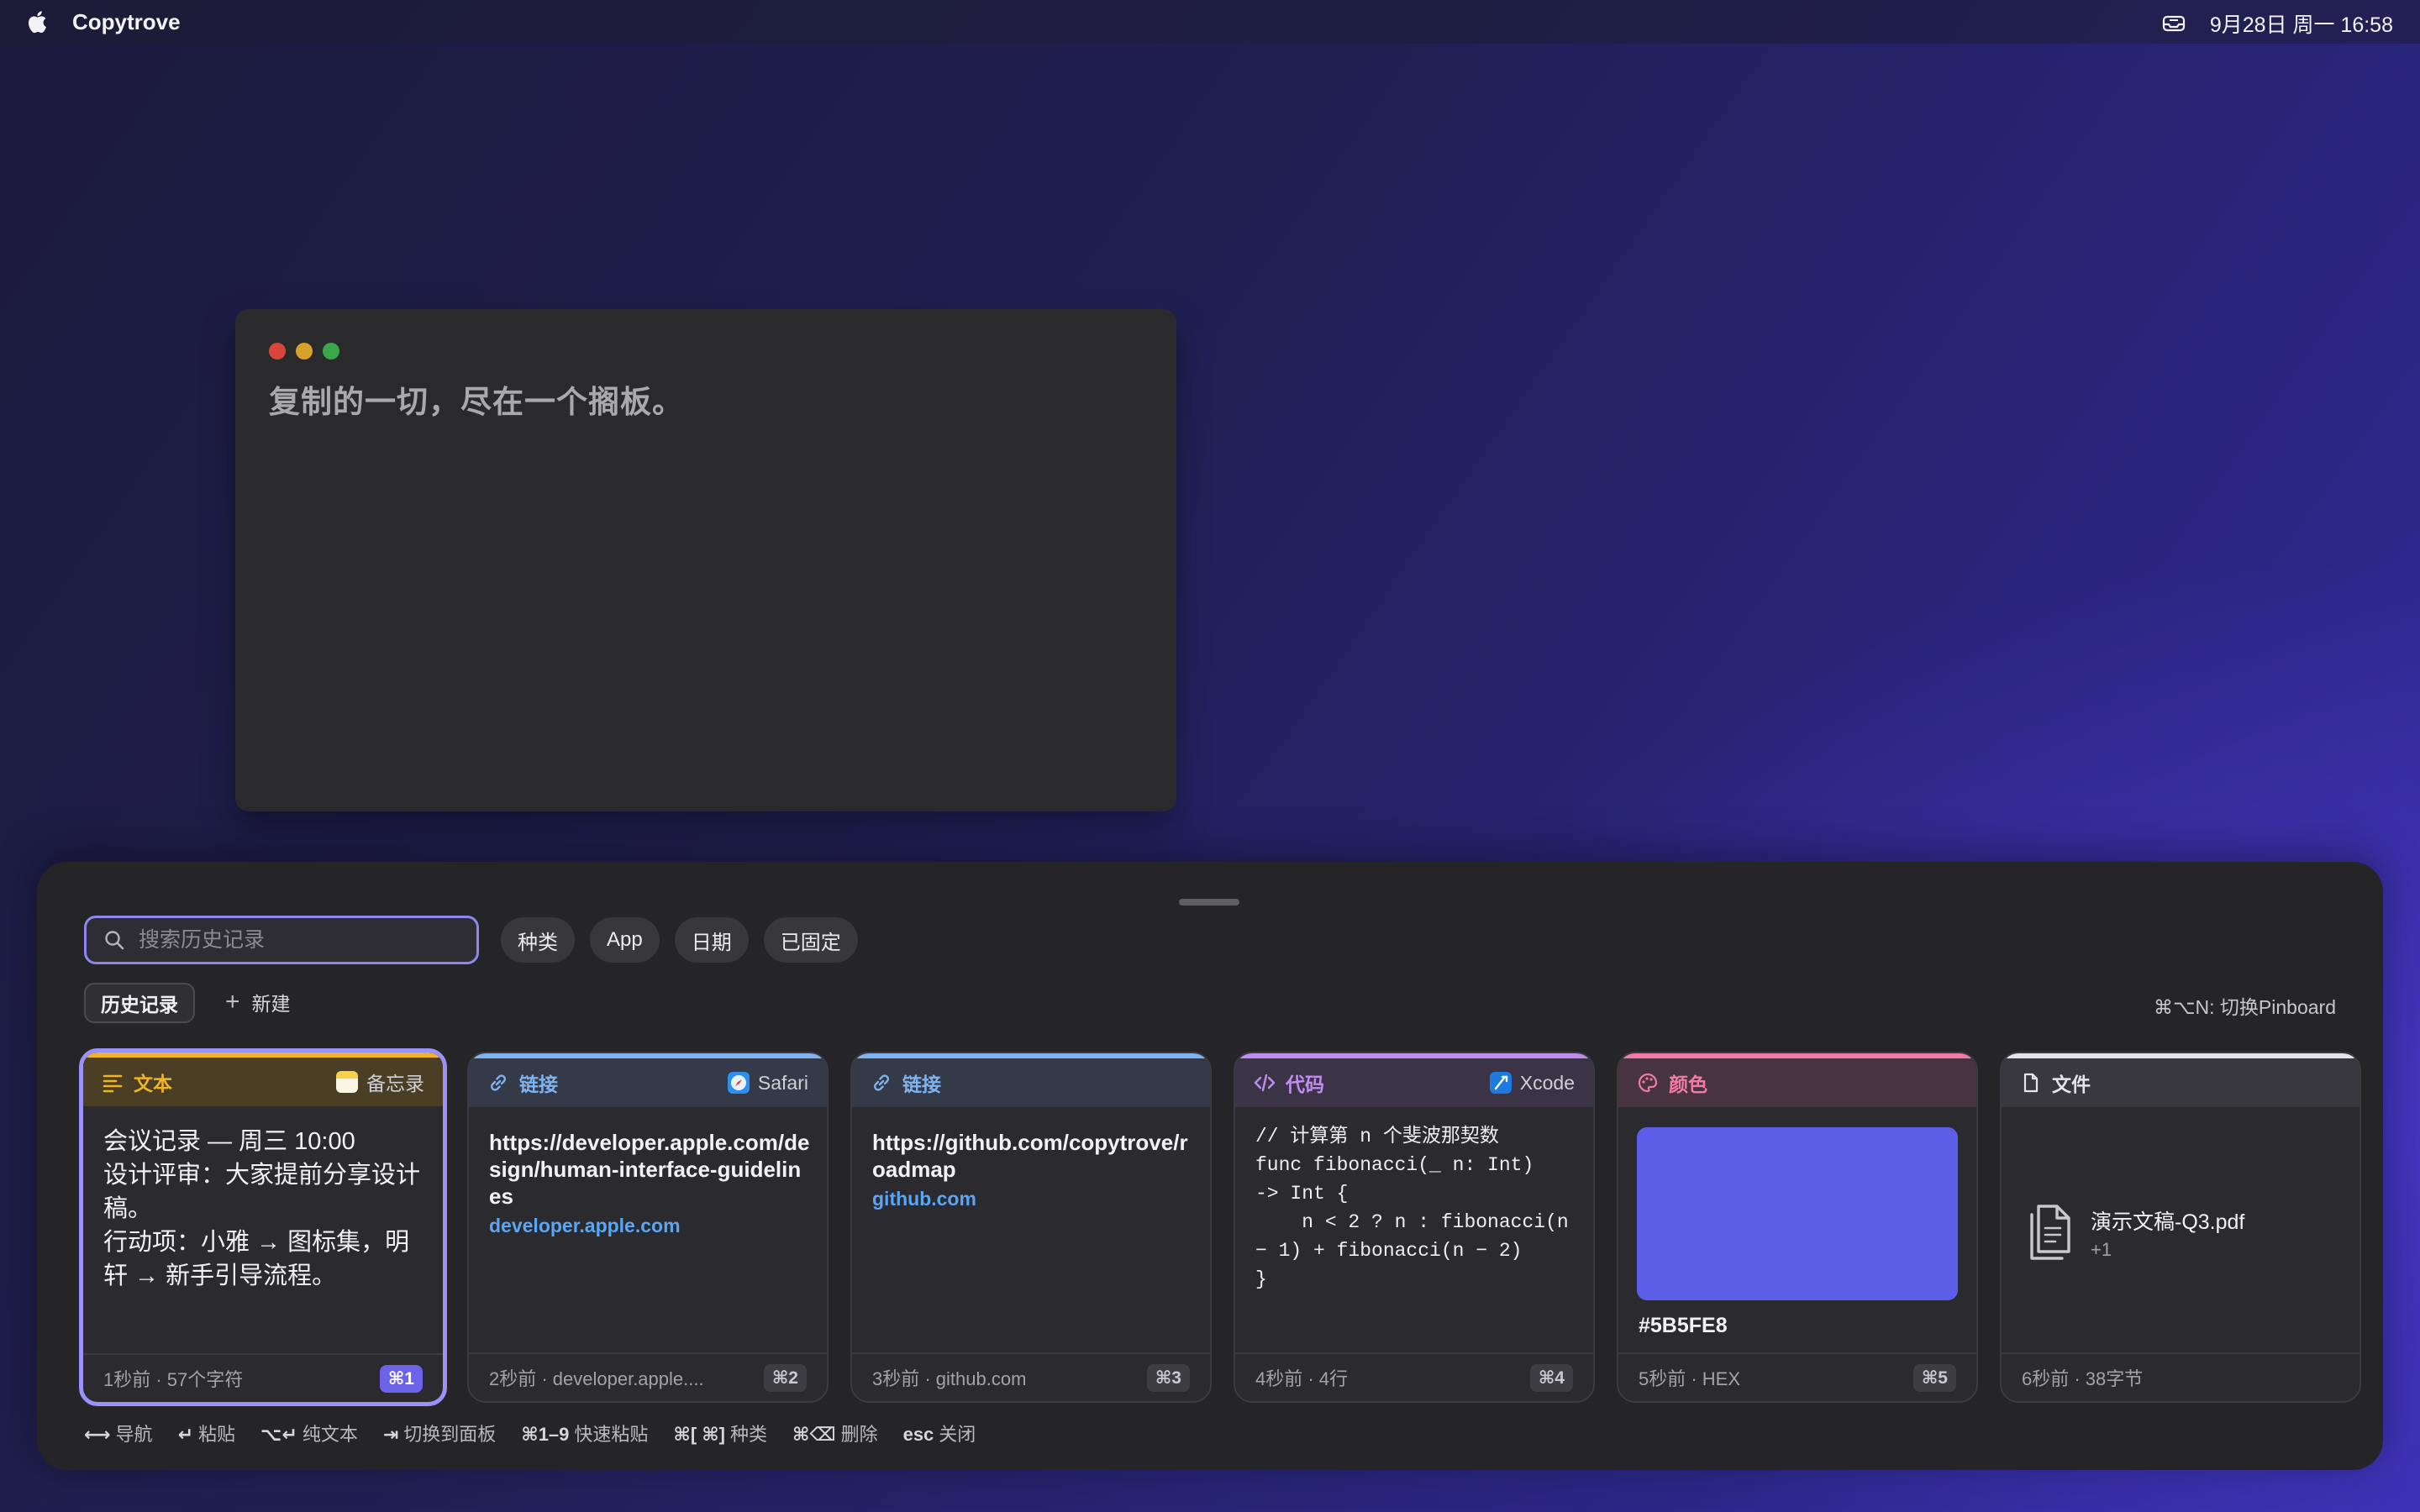 This screenshot has width=2420, height=1512. Describe the element at coordinates (299, 940) in the screenshot. I see `search-input` at that location.